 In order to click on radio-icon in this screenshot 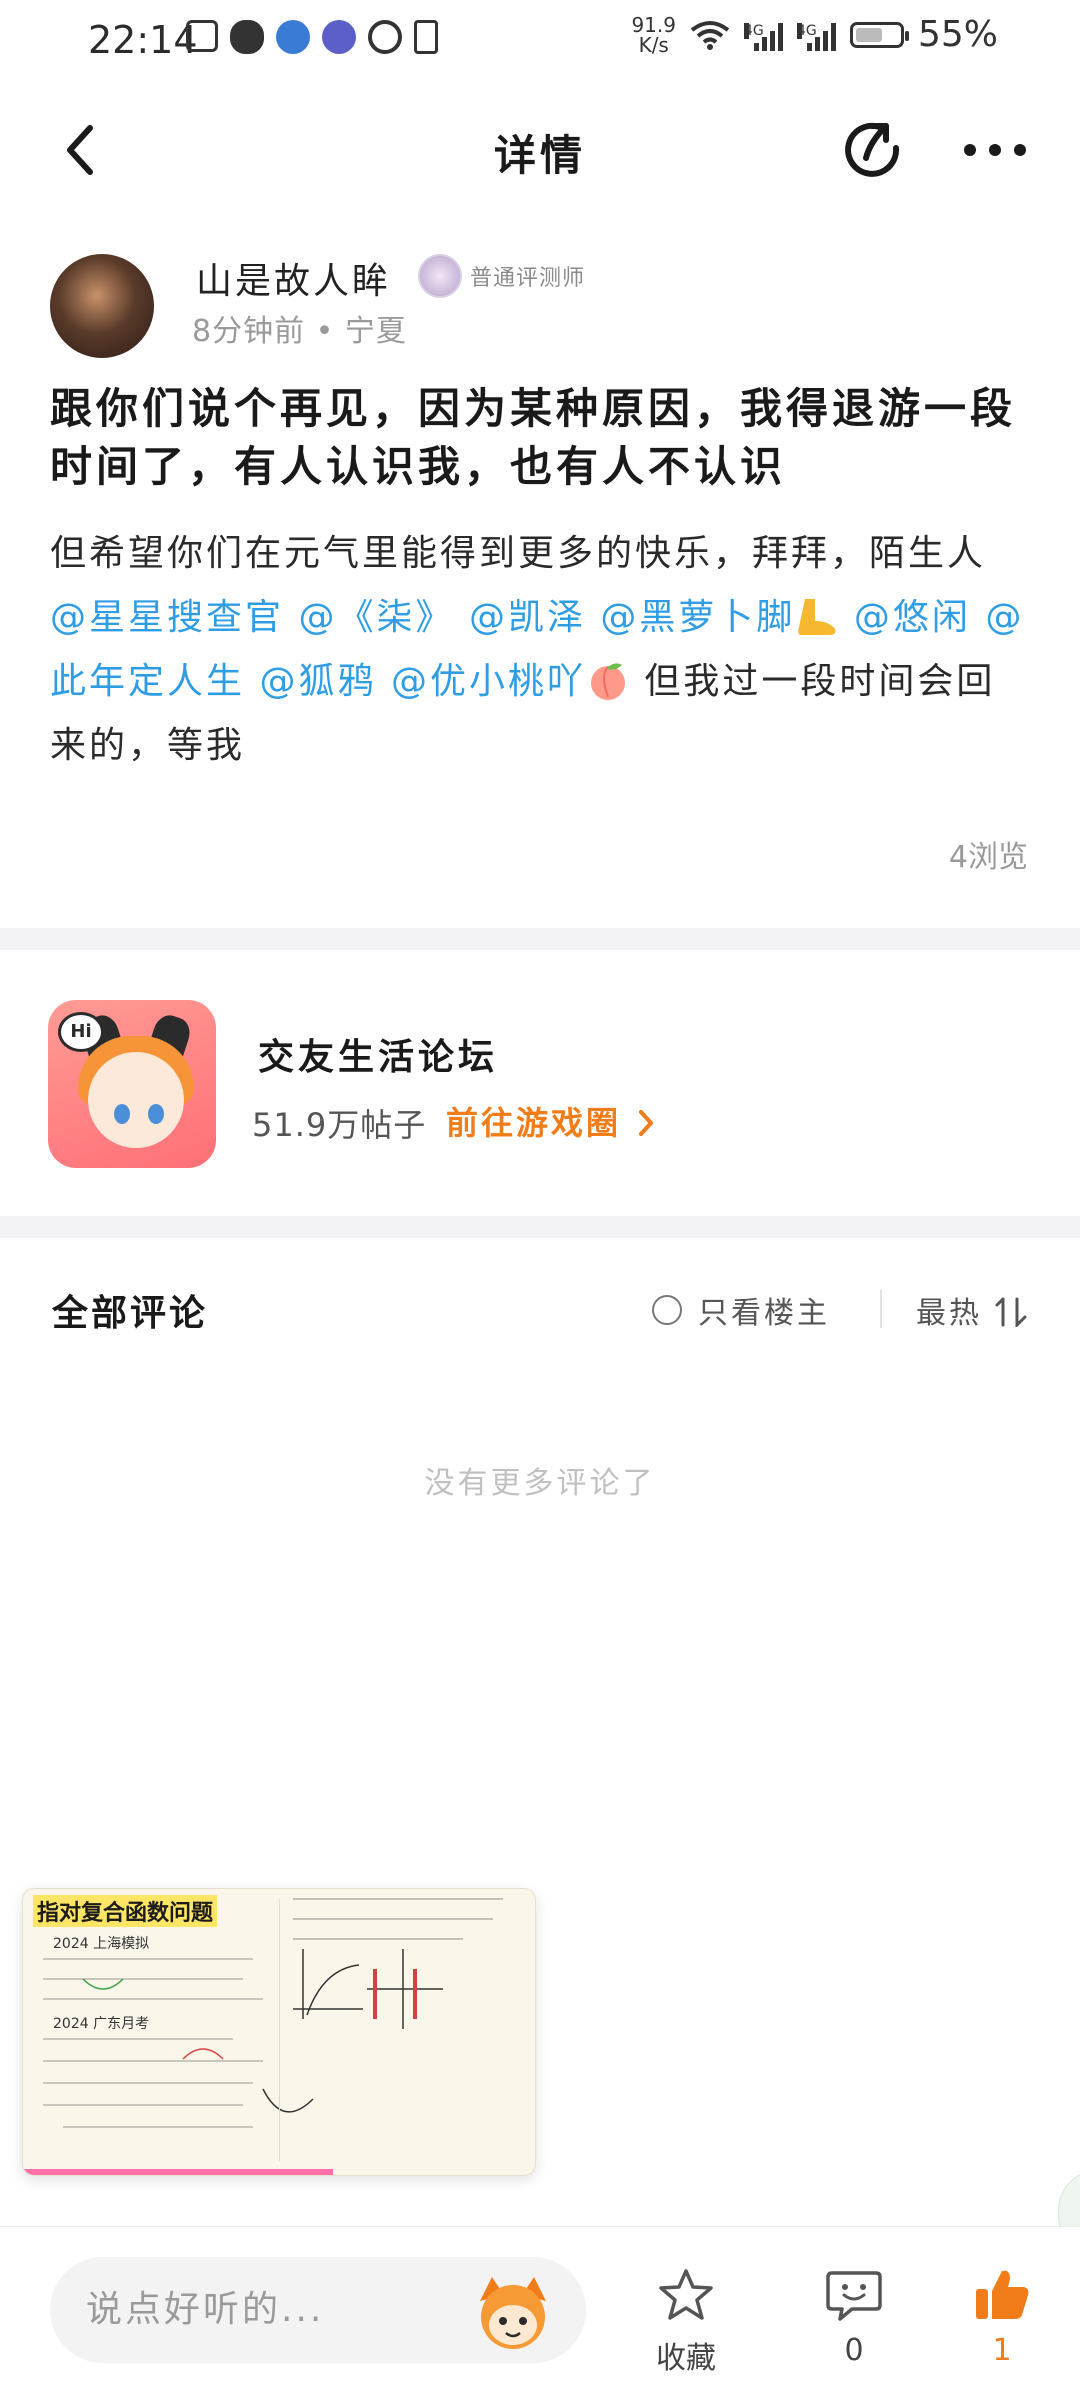, I will do `click(667, 1310)`.